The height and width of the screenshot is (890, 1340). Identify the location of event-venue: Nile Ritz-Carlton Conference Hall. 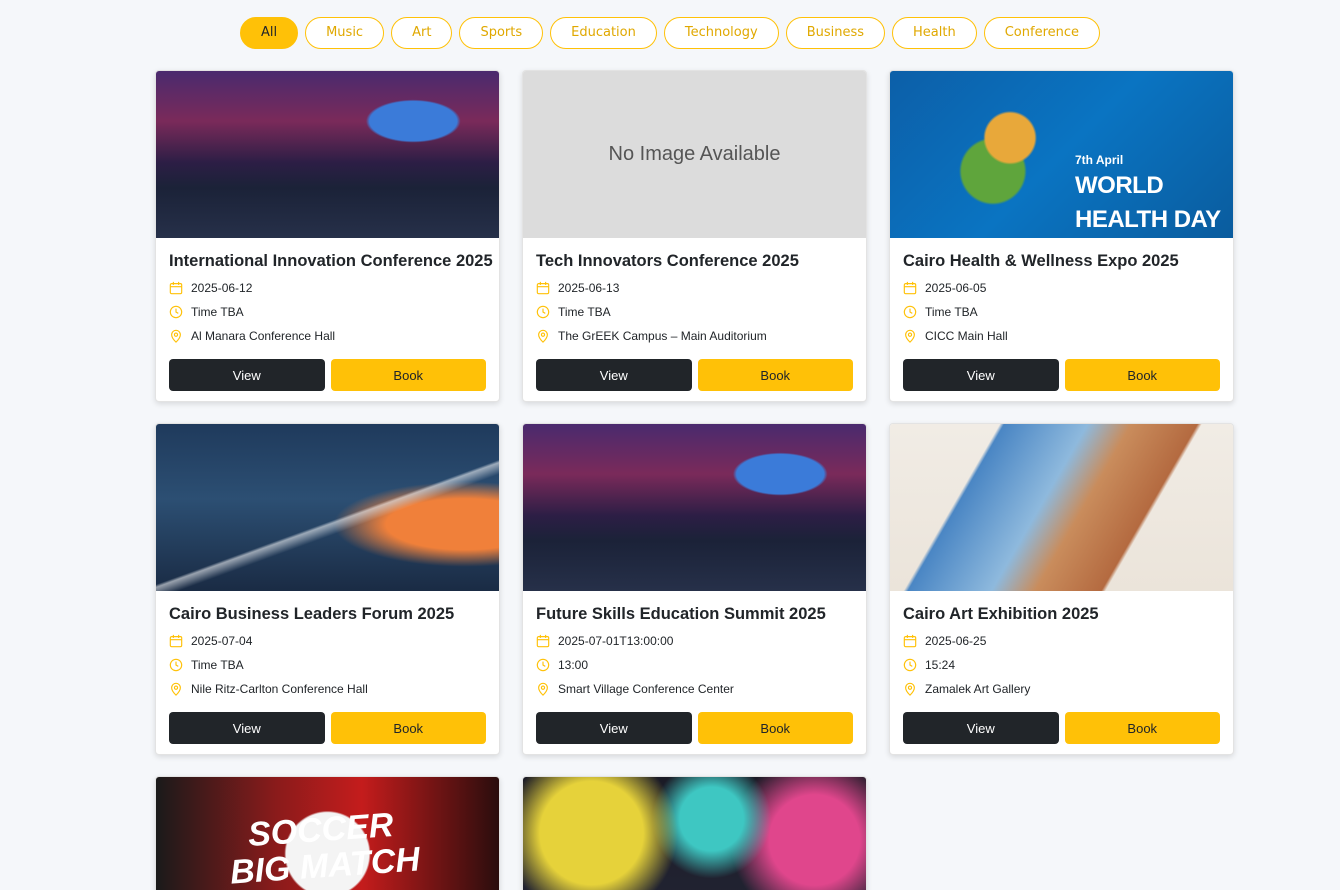
(279, 689).